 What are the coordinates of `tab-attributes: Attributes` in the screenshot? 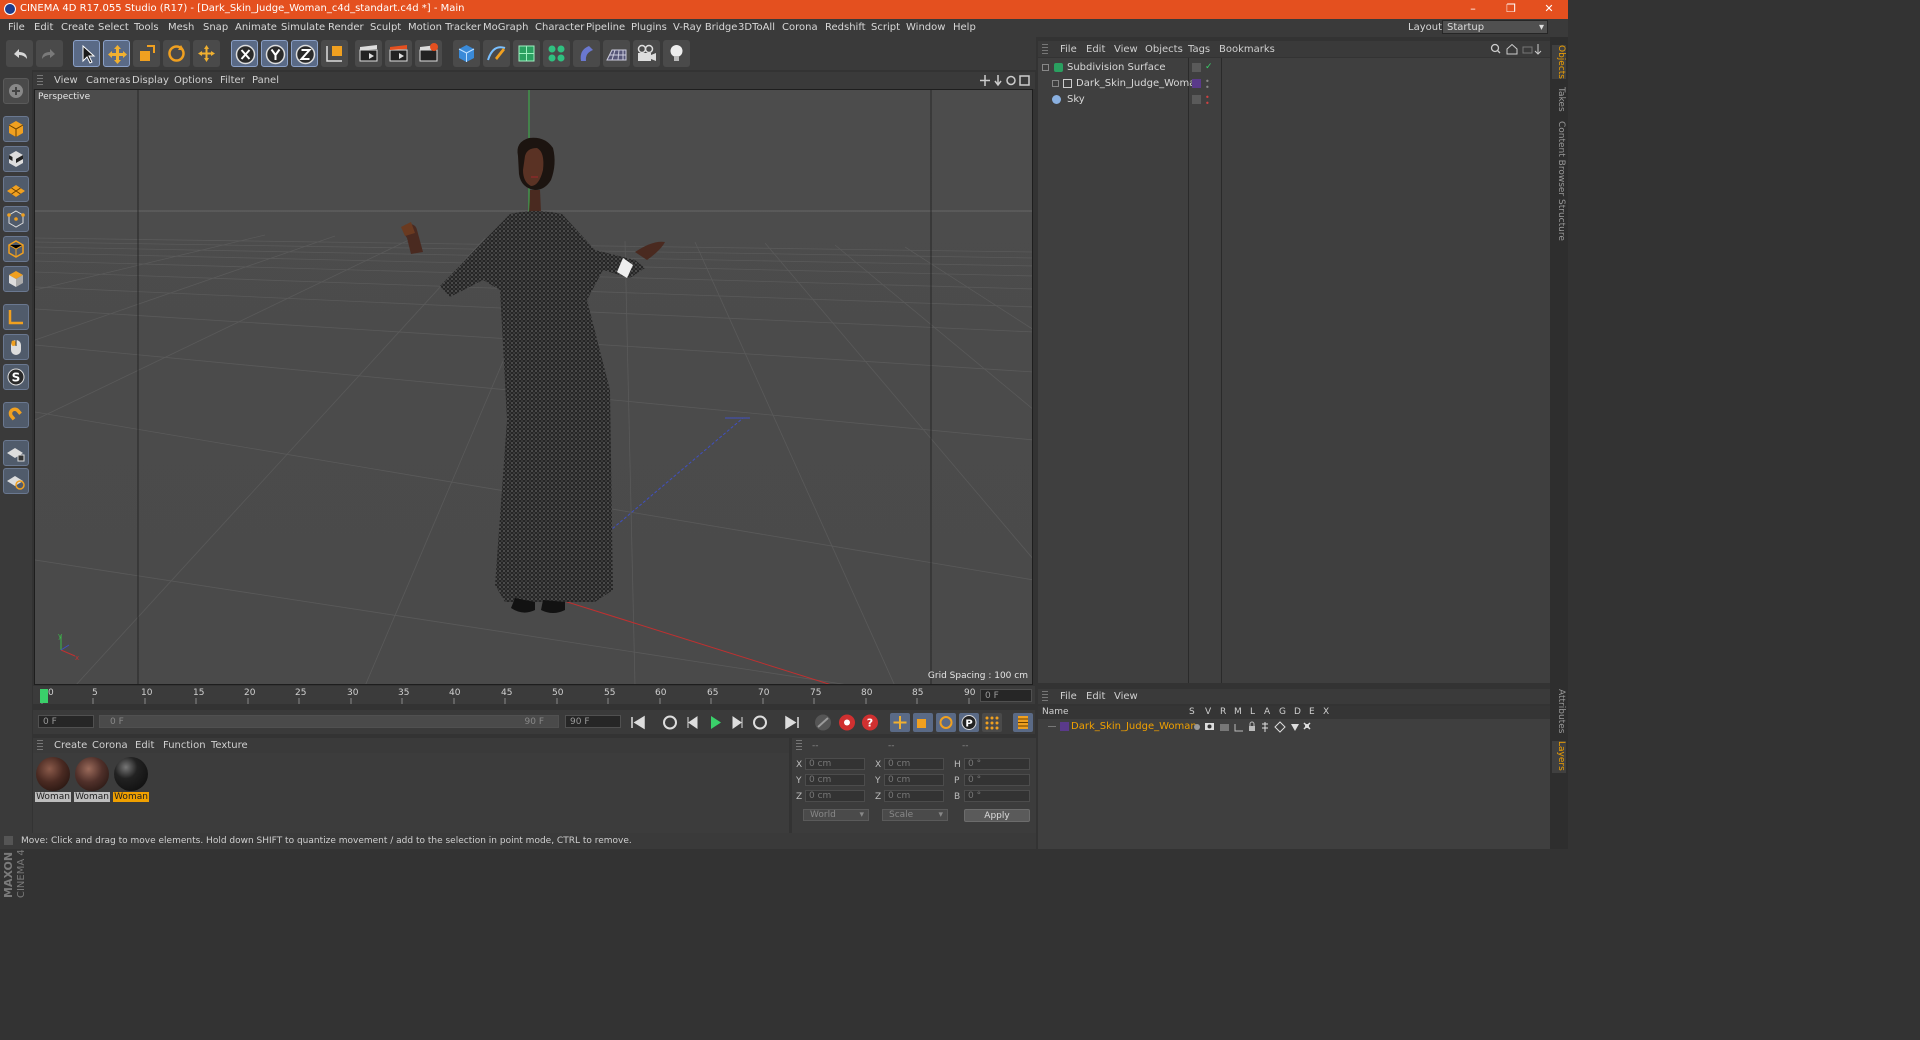 It's located at (1559, 713).